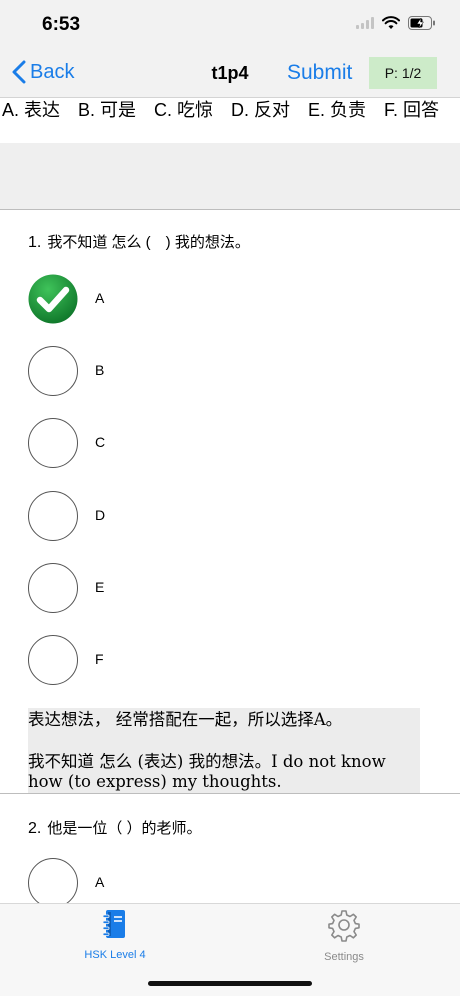  What do you see at coordinates (230, 25) in the screenshot?
I see `status-bar: 6:53` at bounding box center [230, 25].